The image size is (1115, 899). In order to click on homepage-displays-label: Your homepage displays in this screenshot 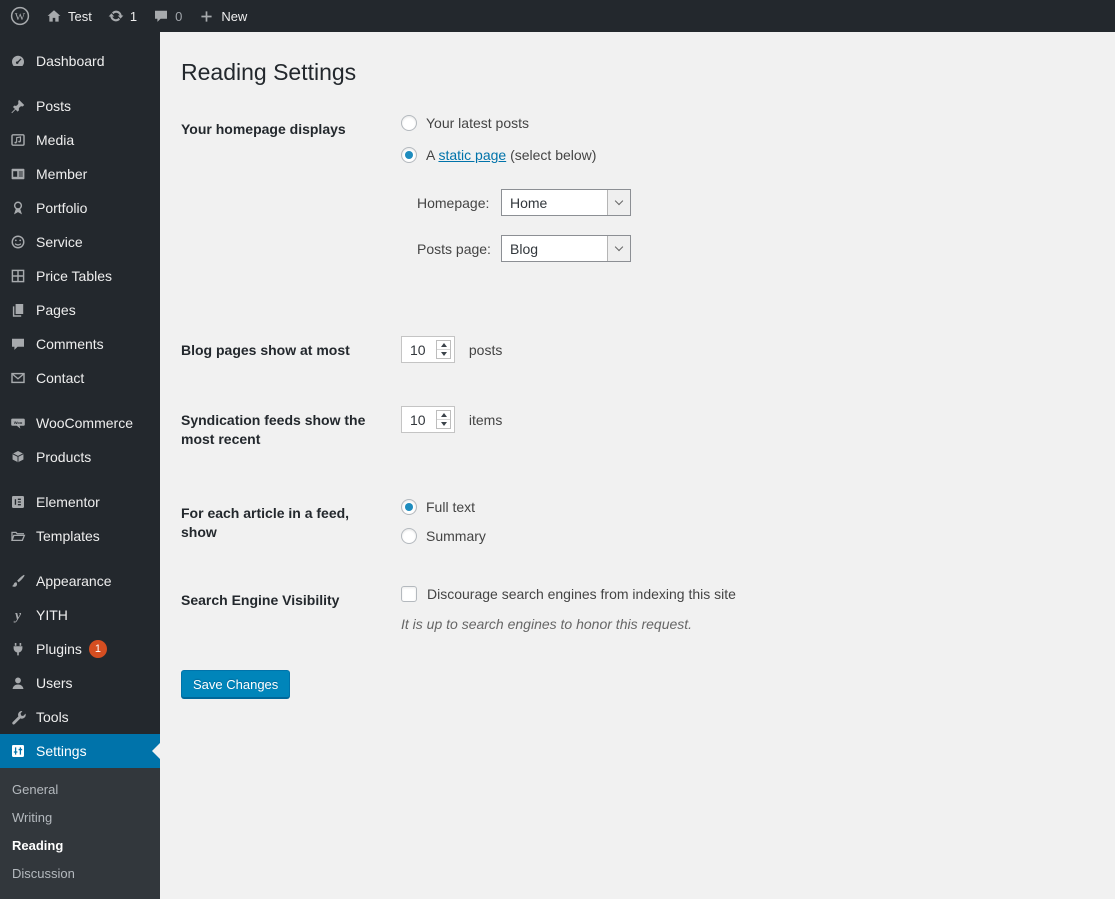, I will do `click(263, 129)`.